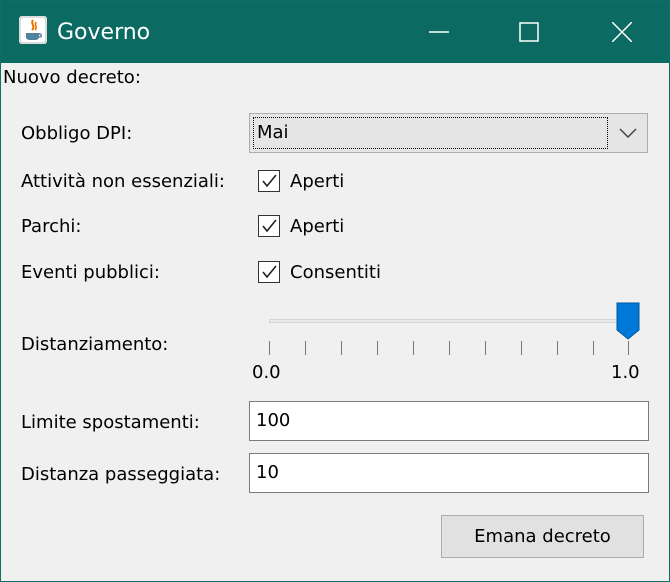 The height and width of the screenshot is (582, 670). What do you see at coordinates (335, 272) in the screenshot?
I see `eventi-checkbox-label: Consentiti` at bounding box center [335, 272].